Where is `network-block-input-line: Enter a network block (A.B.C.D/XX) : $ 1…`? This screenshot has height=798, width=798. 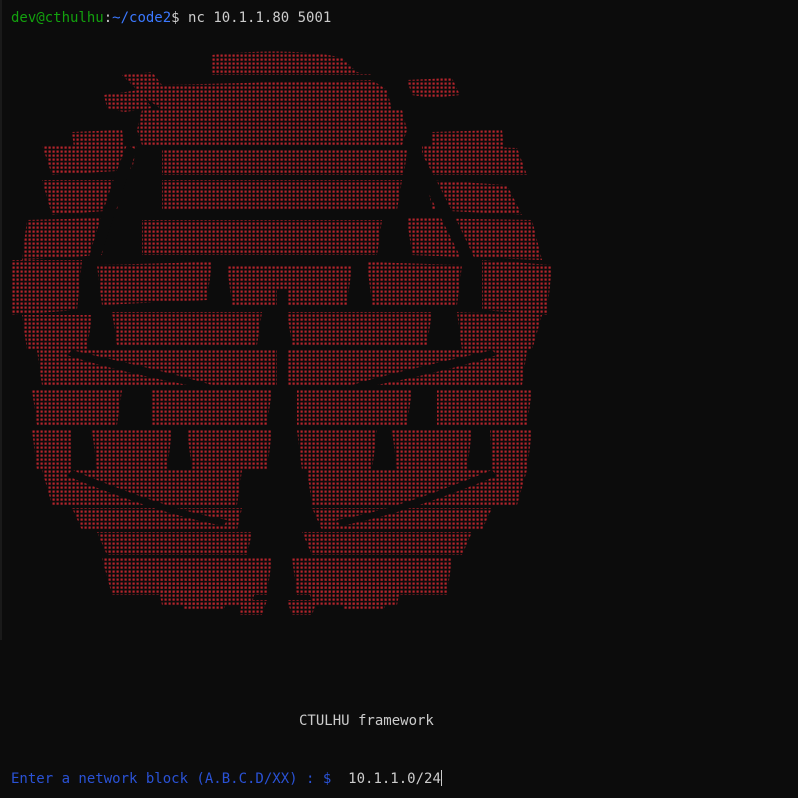
network-block-input-line: Enter a network block (A.B.C.D/XX) : $ 1… is located at coordinates (226, 778).